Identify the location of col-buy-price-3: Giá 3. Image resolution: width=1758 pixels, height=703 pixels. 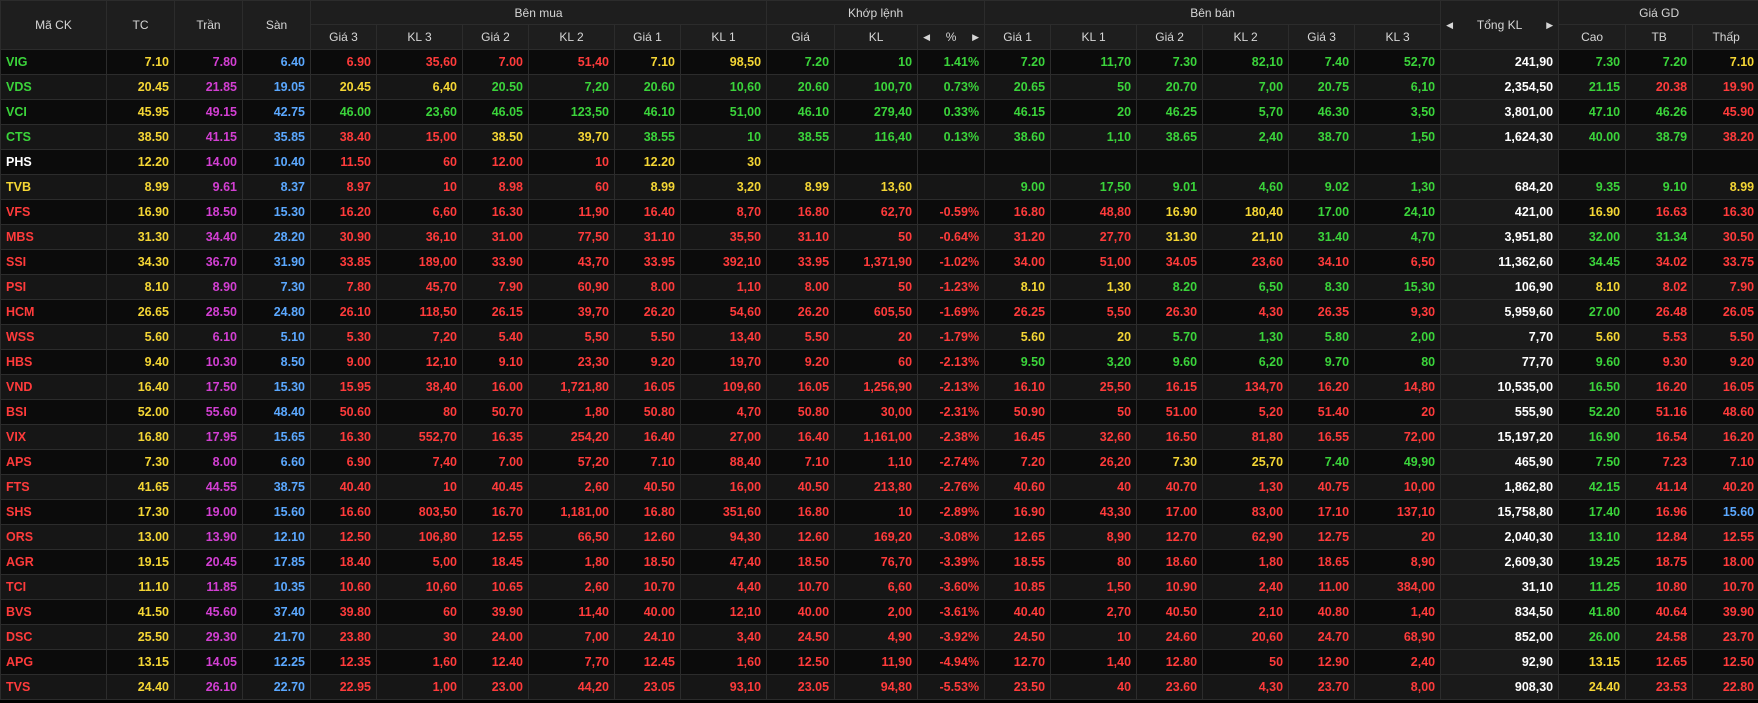
(343, 37).